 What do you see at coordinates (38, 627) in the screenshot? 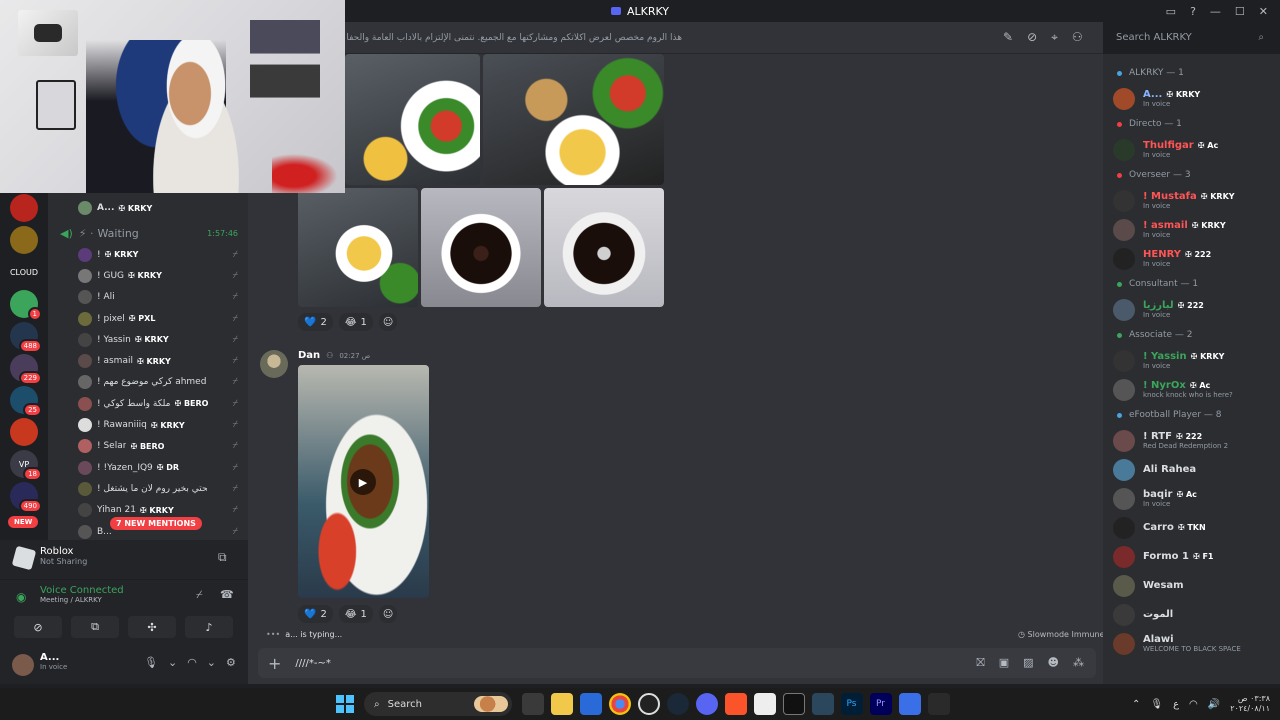
I see `camera-off-button: ⊘` at bounding box center [38, 627].